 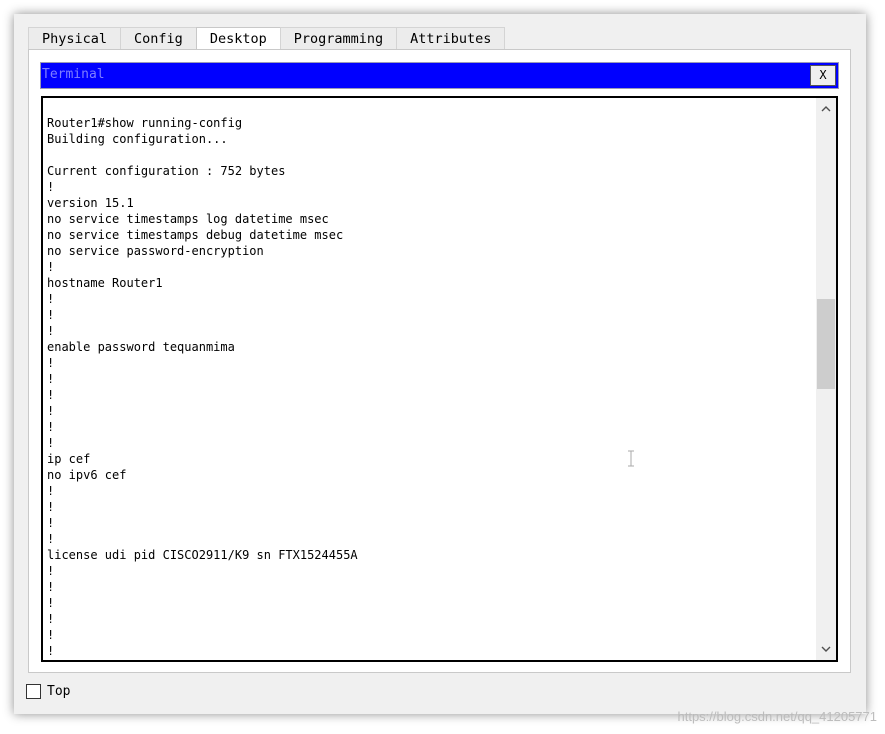 What do you see at coordinates (75, 38) in the screenshot?
I see `tab-physical: Physical` at bounding box center [75, 38].